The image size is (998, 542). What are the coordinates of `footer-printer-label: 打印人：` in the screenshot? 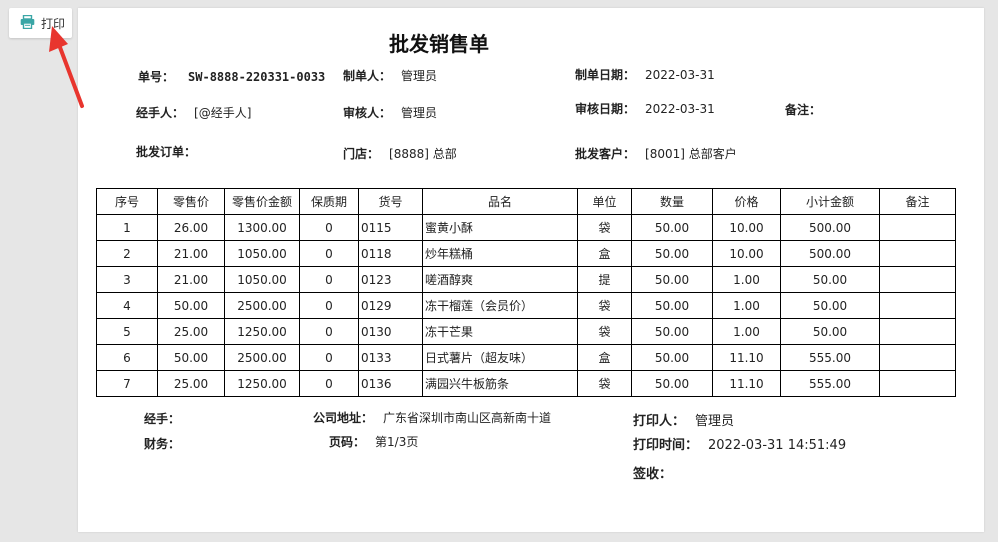 It's located at (659, 421).